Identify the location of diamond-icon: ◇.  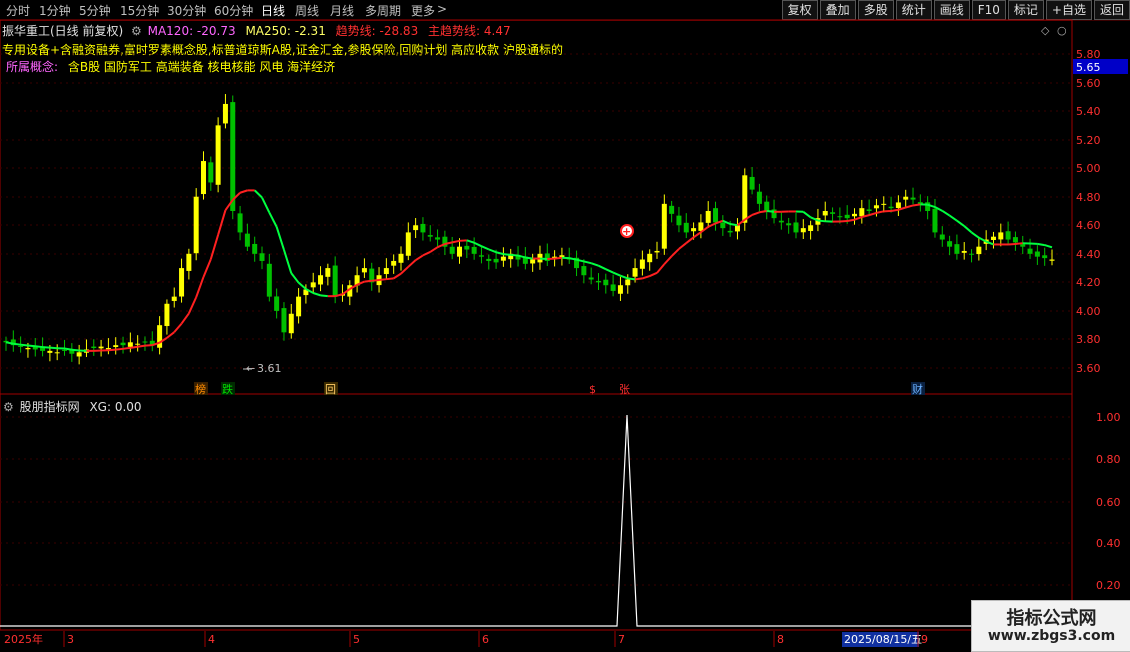
(1045, 30).